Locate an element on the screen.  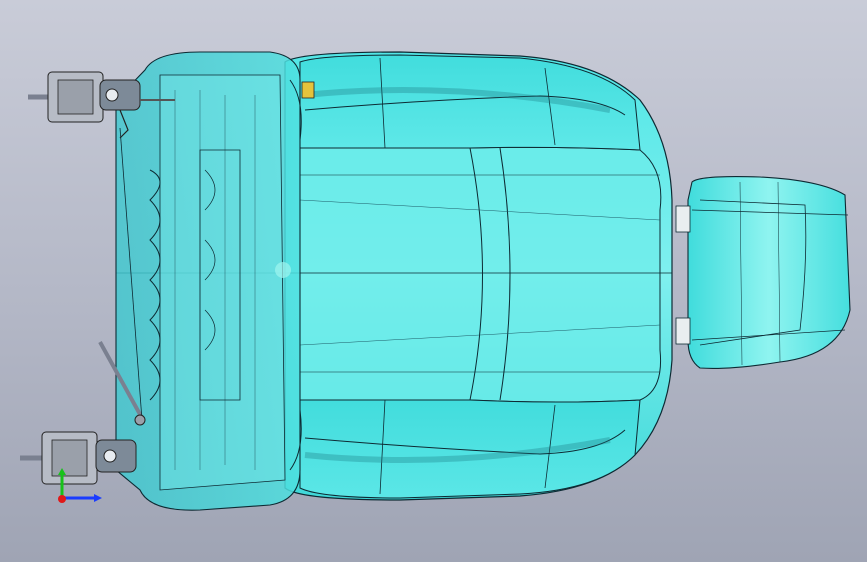
y-axis-arrowhead is located at coordinates (62, 471).